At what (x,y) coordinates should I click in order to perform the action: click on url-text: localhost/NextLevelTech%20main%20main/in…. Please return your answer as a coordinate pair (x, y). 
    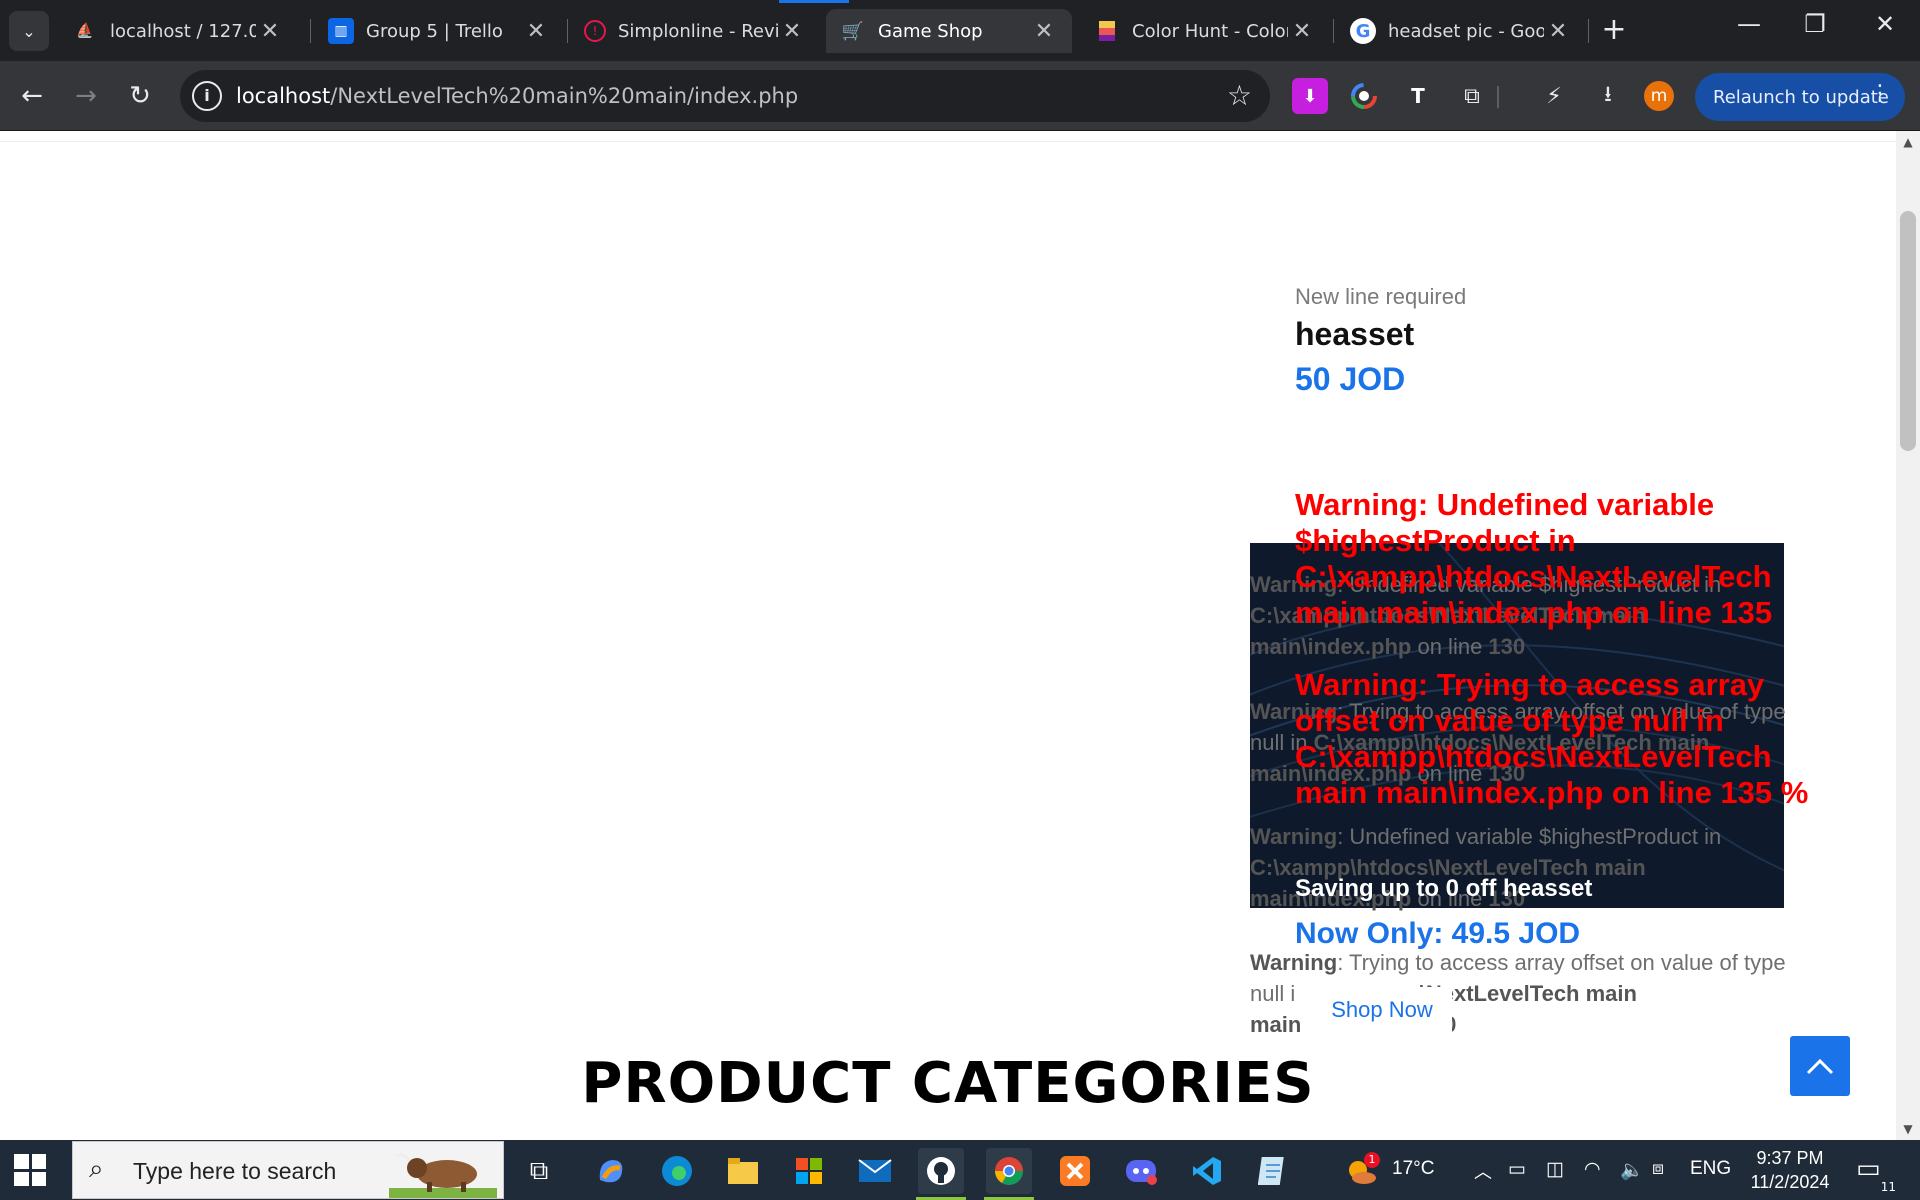
    Looking at the image, I should click on (517, 96).